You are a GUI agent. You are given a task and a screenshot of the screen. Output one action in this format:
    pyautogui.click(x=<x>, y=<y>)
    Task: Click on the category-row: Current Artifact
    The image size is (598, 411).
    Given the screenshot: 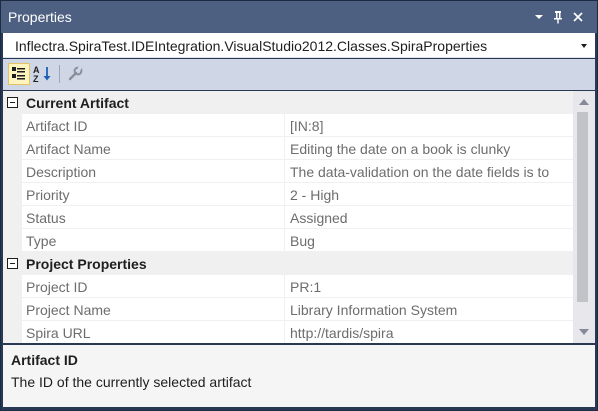 What is the action you would take?
    pyautogui.click(x=288, y=102)
    